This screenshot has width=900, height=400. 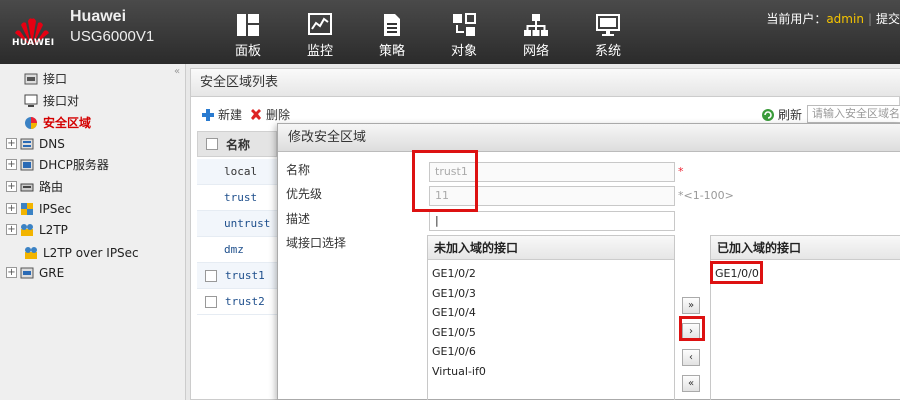 I want to click on nav-network: 网络, so click(x=536, y=32).